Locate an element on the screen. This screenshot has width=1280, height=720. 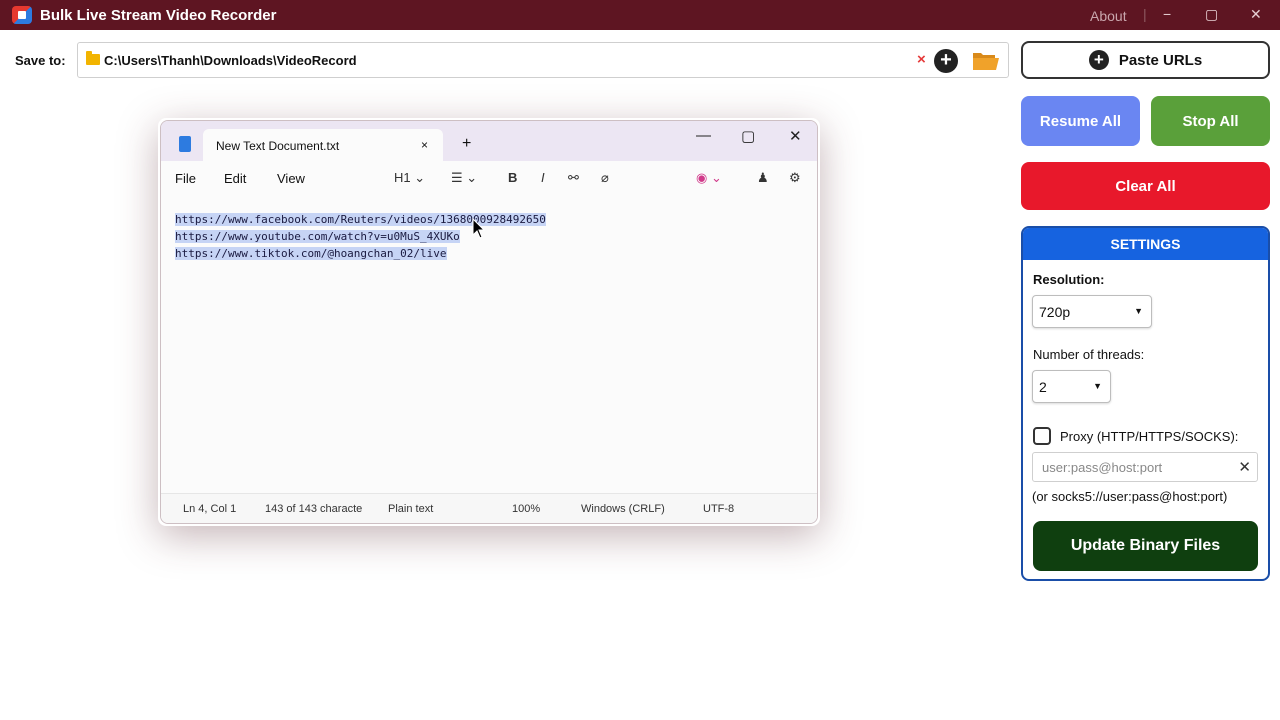
list-icon: ☰ ⌄ is located at coordinates (464, 178).